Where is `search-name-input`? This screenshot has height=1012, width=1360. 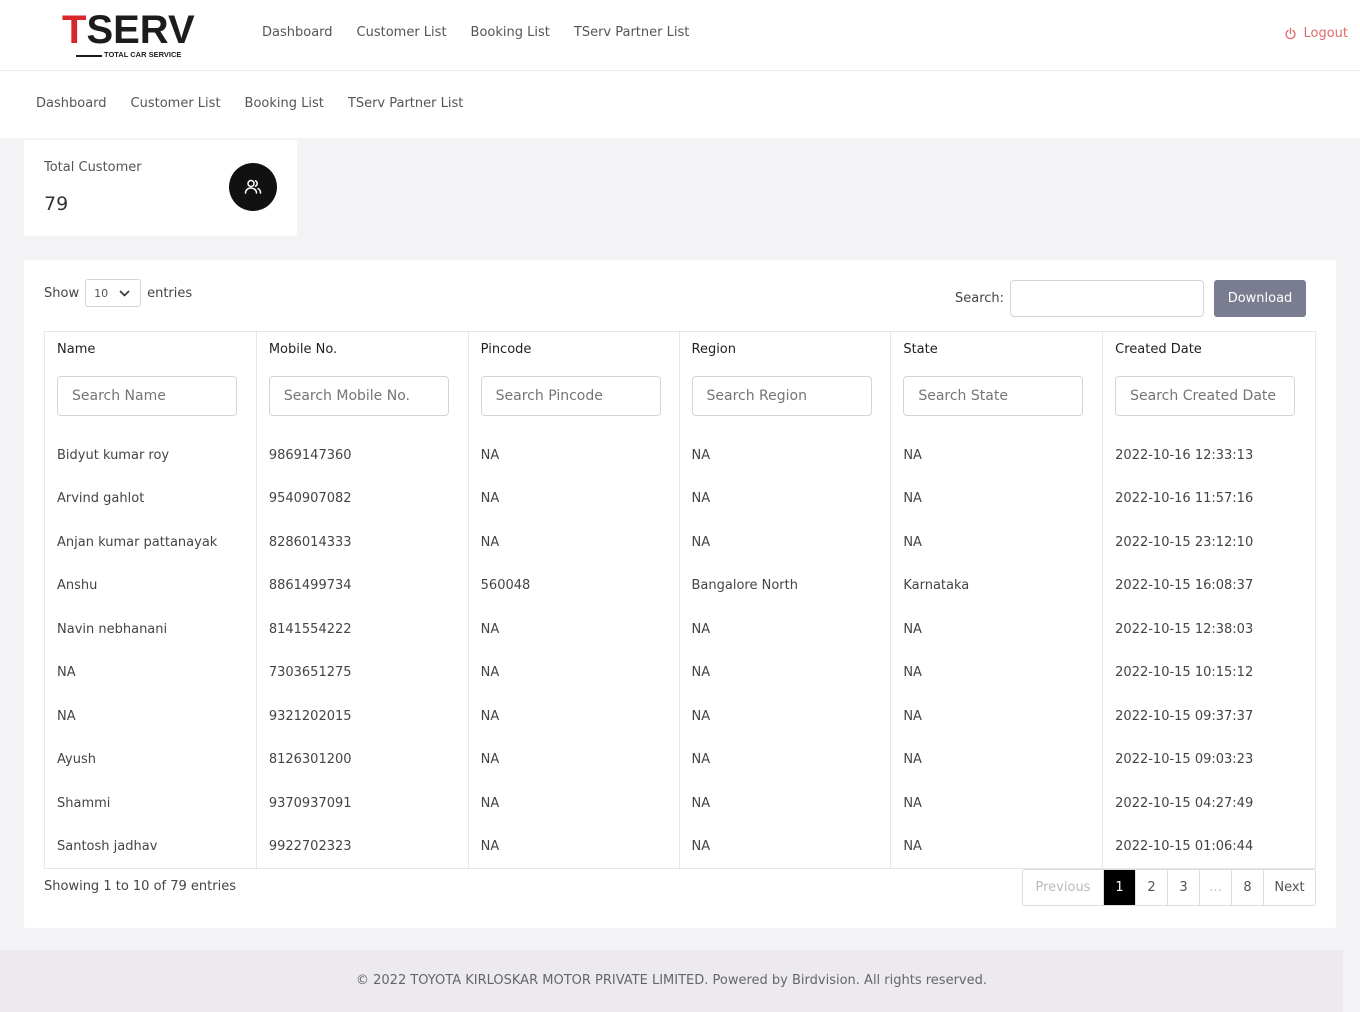
search-name-input is located at coordinates (147, 395).